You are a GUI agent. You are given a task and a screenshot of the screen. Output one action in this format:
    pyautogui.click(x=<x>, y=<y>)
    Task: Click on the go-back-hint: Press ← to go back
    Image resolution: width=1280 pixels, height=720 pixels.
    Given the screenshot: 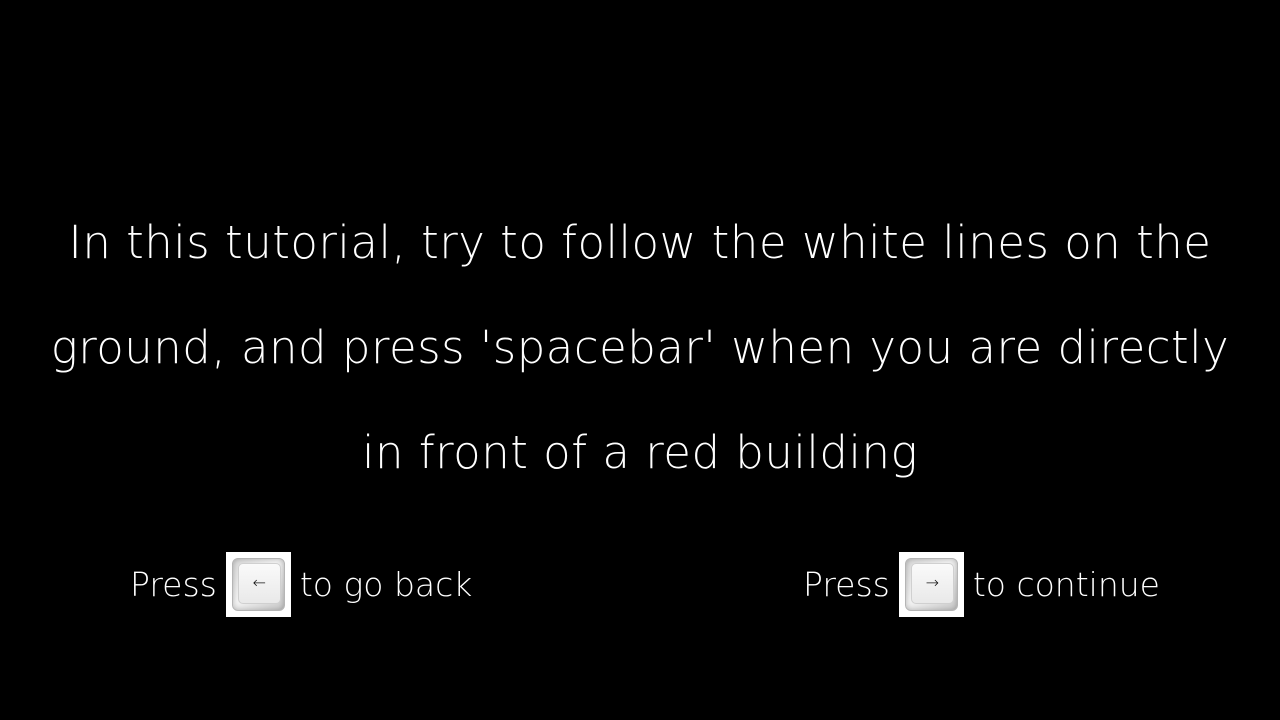 What is the action you would take?
    pyautogui.click(x=301, y=584)
    